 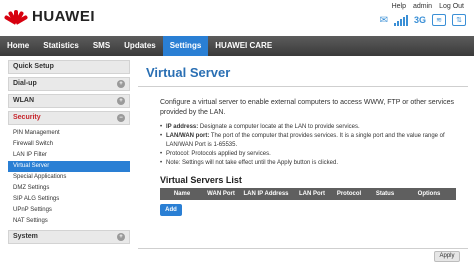 I want to click on sidebar-item-sip-alg-settings: SIP ALG Settings, so click(x=69, y=199).